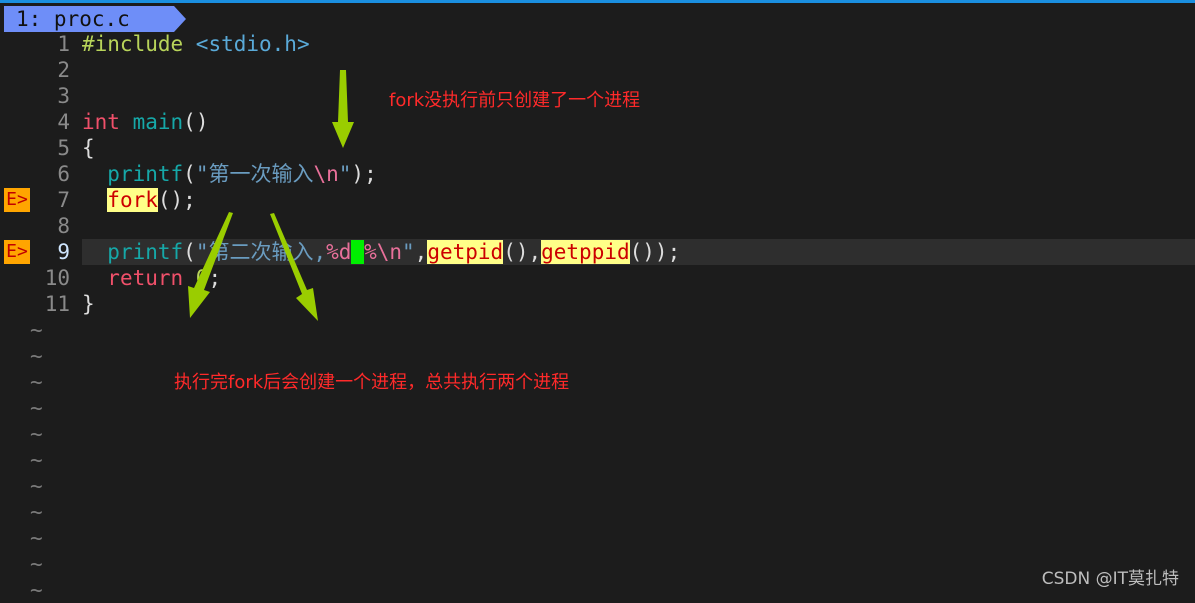 The image size is (1195, 603). I want to click on arrow-right-branch-icon, so click(294, 267).